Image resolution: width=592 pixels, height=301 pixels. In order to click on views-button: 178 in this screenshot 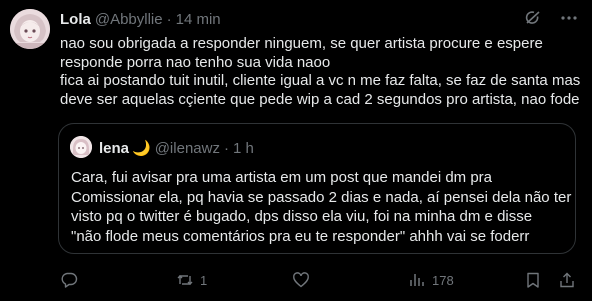, I will do `click(466, 280)`.